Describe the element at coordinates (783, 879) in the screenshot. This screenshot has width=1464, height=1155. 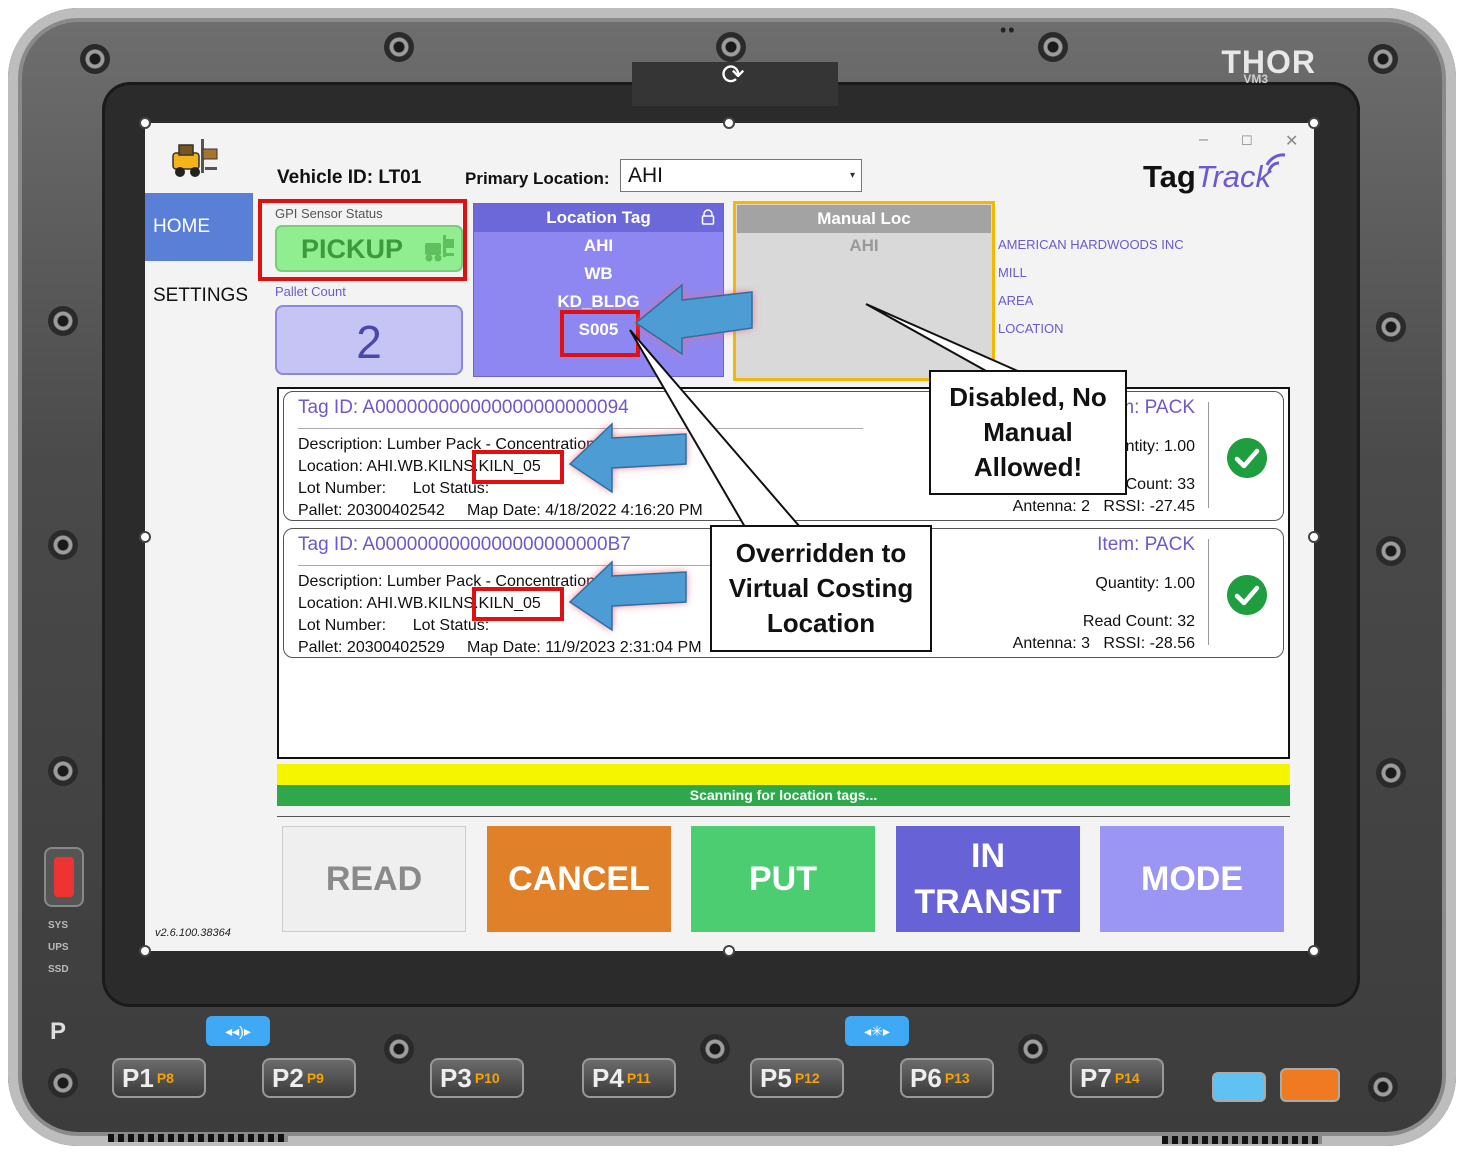
I see `put-button: PUT` at that location.